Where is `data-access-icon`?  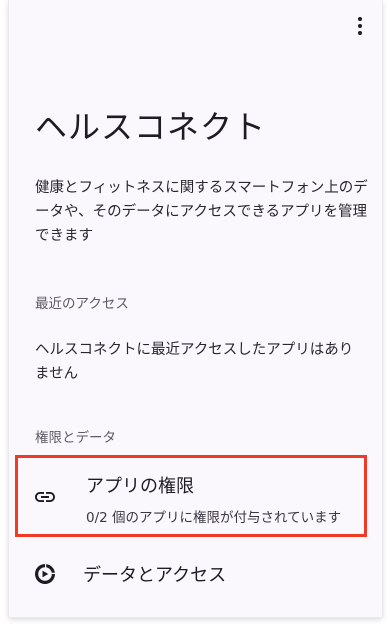
data-access-icon is located at coordinates (45, 574).